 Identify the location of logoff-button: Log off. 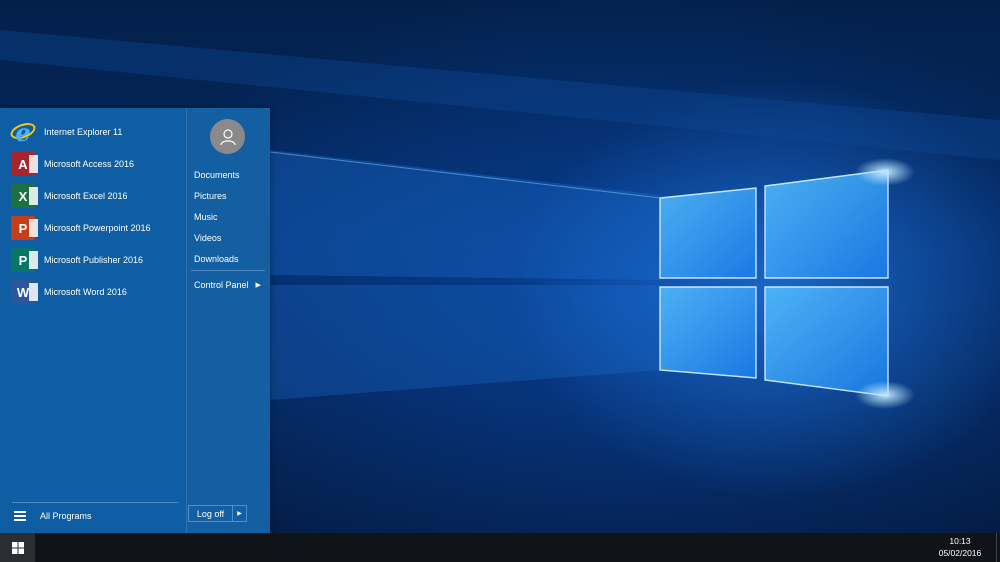
(210, 513).